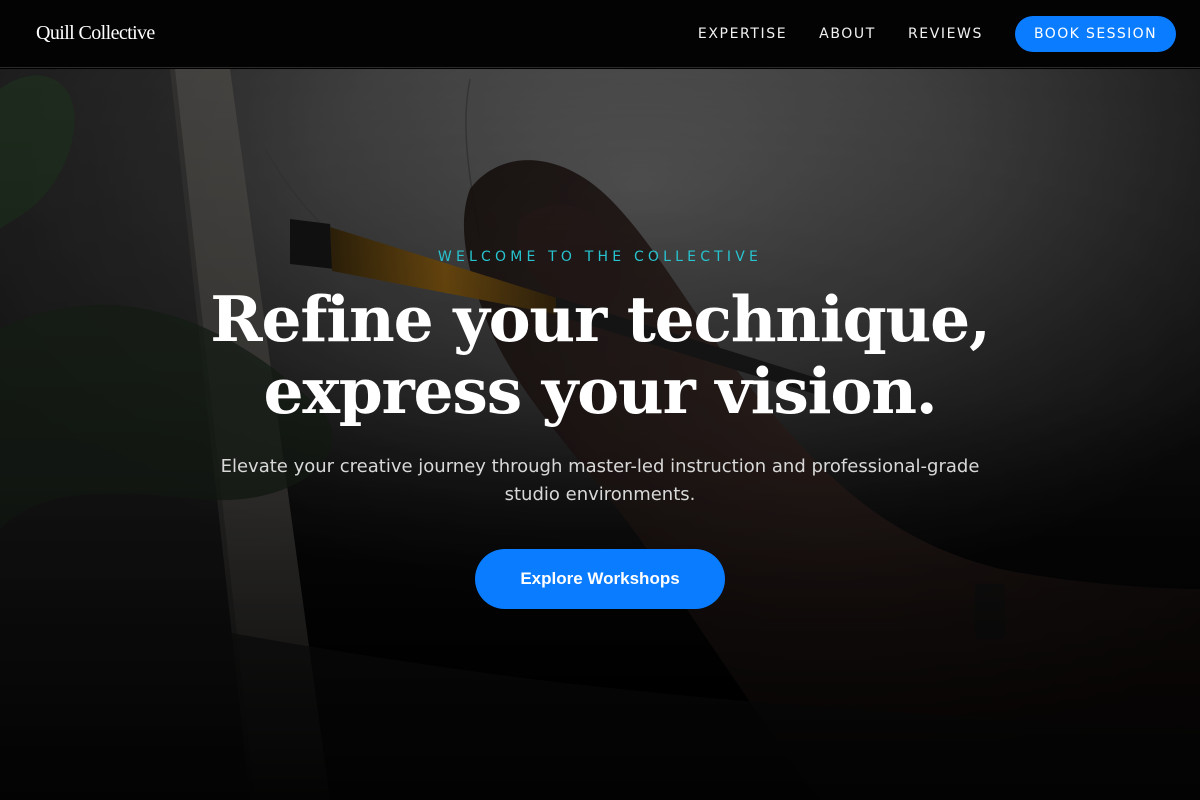 The image size is (1200, 800). What do you see at coordinates (600, 257) in the screenshot?
I see `hero-eyebrow: WELCOME TO THE COLLECTIVE` at bounding box center [600, 257].